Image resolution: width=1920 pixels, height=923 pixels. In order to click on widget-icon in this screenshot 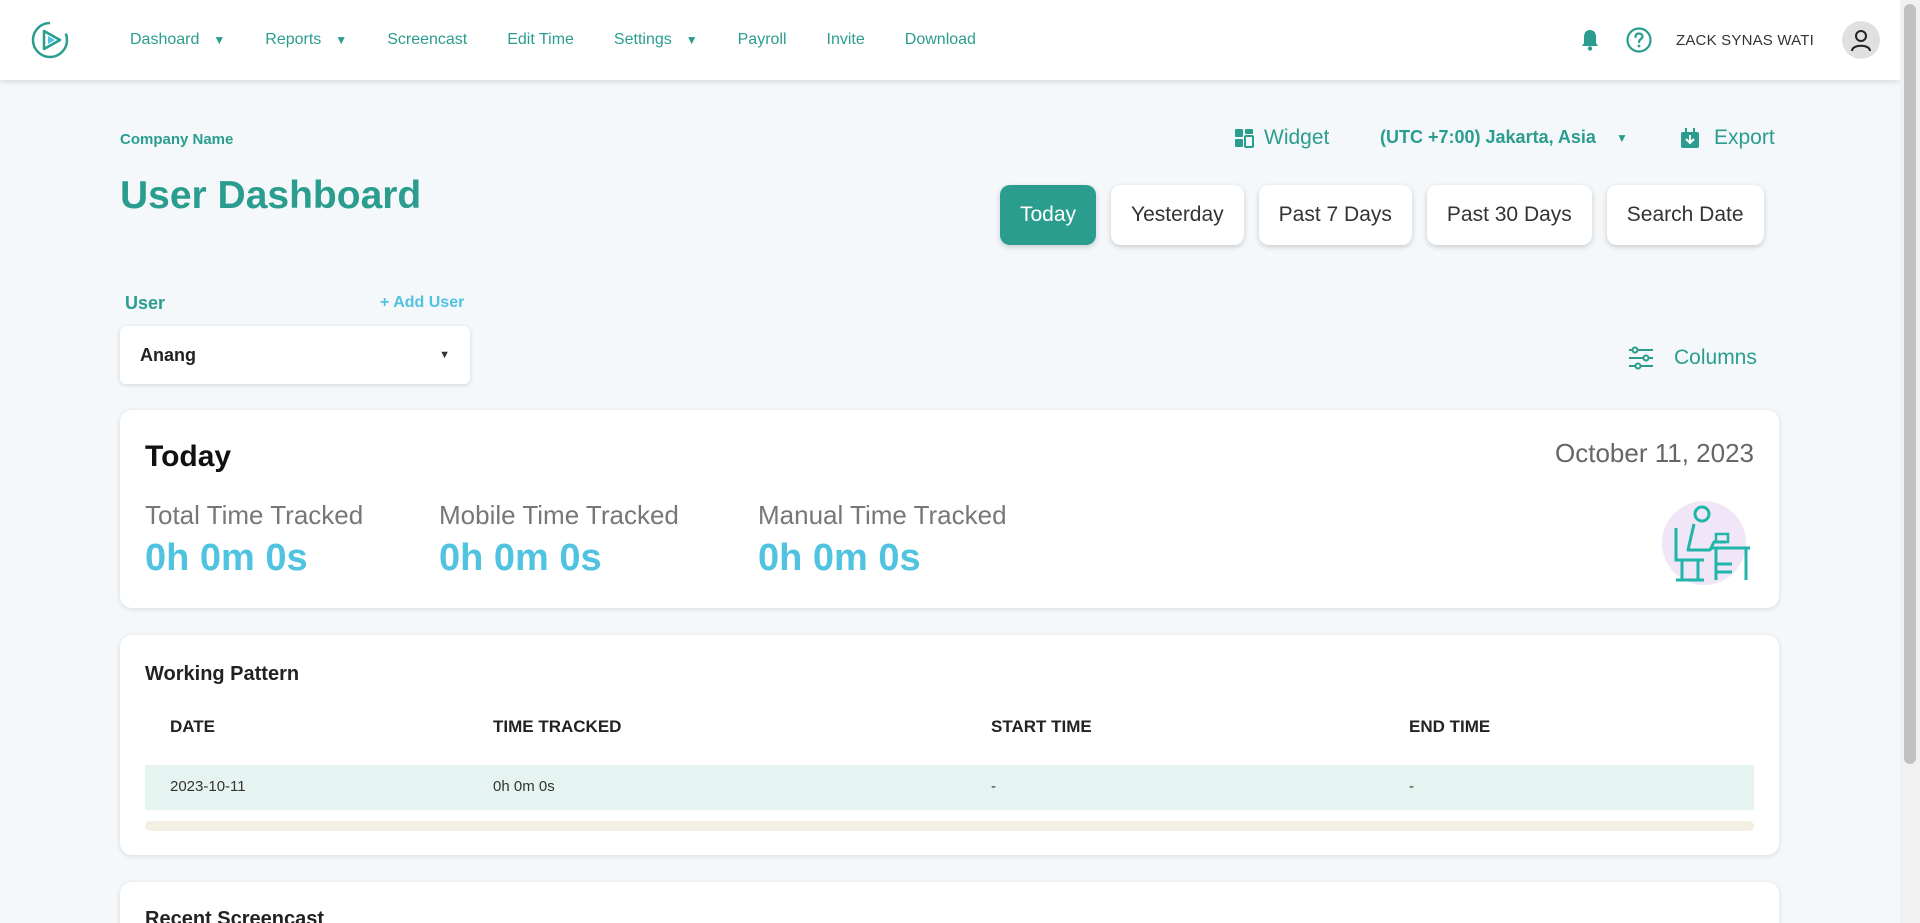, I will do `click(1244, 138)`.